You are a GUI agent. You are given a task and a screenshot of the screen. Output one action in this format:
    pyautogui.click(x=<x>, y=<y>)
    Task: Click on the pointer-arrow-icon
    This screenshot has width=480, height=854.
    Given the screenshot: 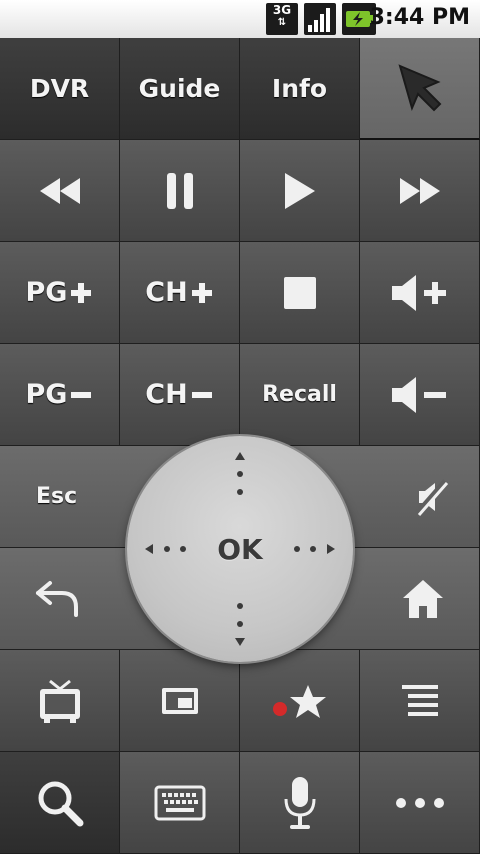 What is the action you would take?
    pyautogui.click(x=419, y=88)
    